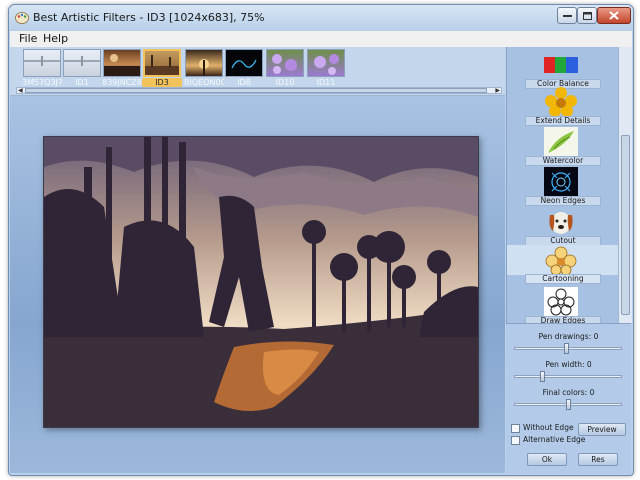 The height and width of the screenshot is (480, 640). What do you see at coordinates (568, 364) in the screenshot?
I see `pen-width-label: Pen width: 0` at bounding box center [568, 364].